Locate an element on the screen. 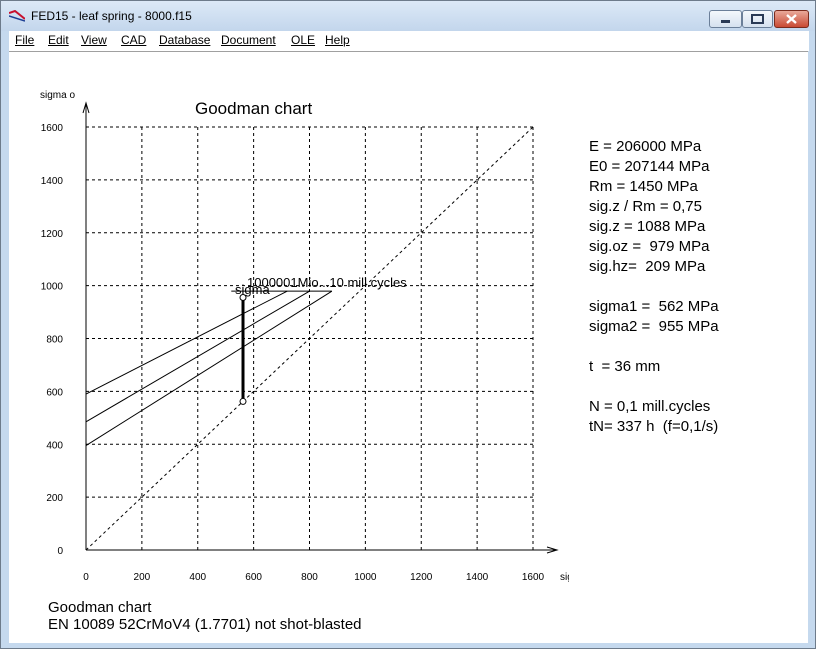 This screenshot has height=649, width=816. info-line: sig.z / Rm = 0,75 is located at coordinates (645, 206).